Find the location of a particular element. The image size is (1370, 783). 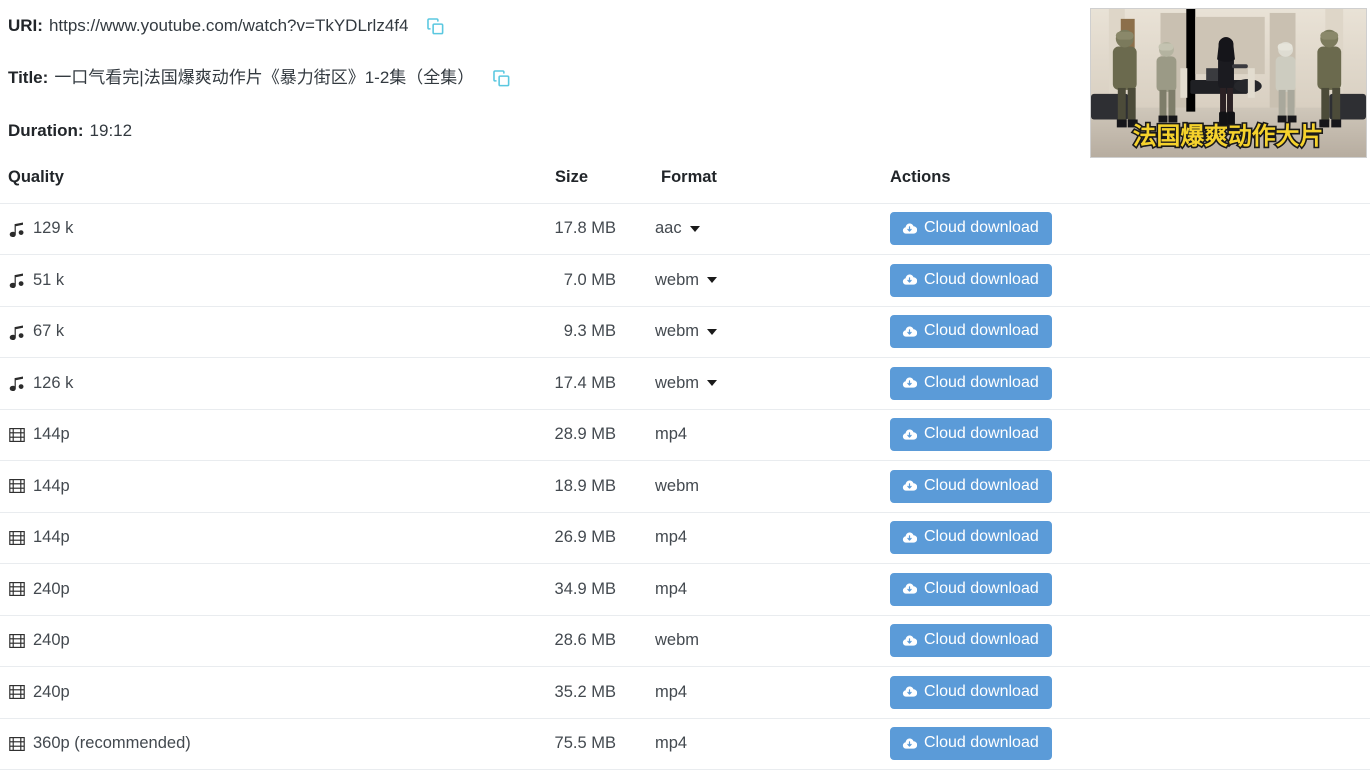

cell-quality: 360p (recommended) is located at coordinates (272, 744).